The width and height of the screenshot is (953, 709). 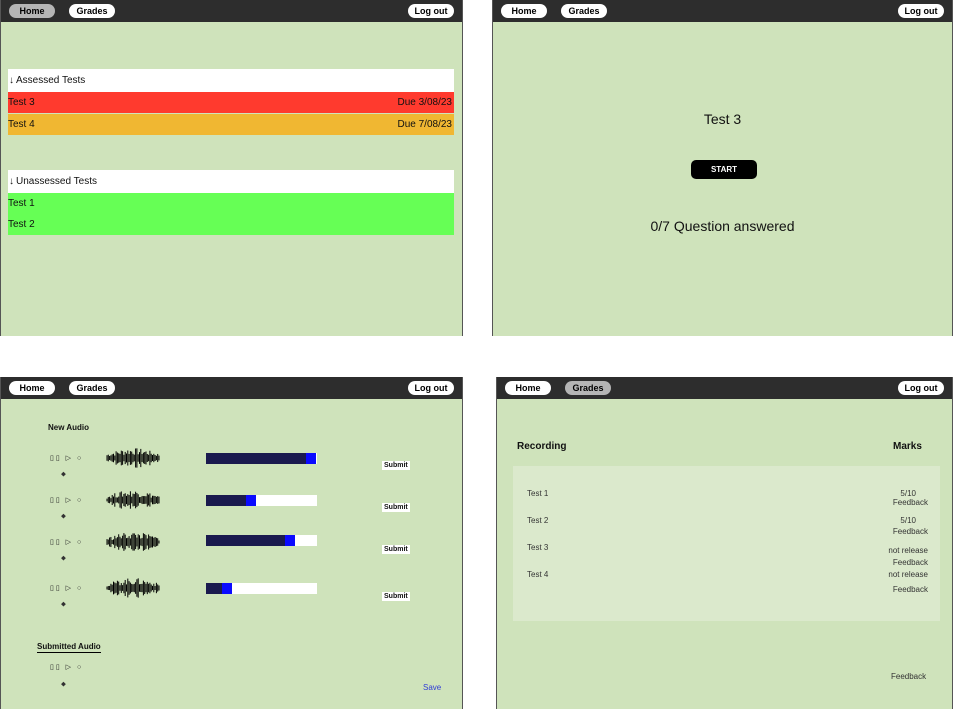 What do you see at coordinates (432, 687) in the screenshot?
I see `save-link: Save` at bounding box center [432, 687].